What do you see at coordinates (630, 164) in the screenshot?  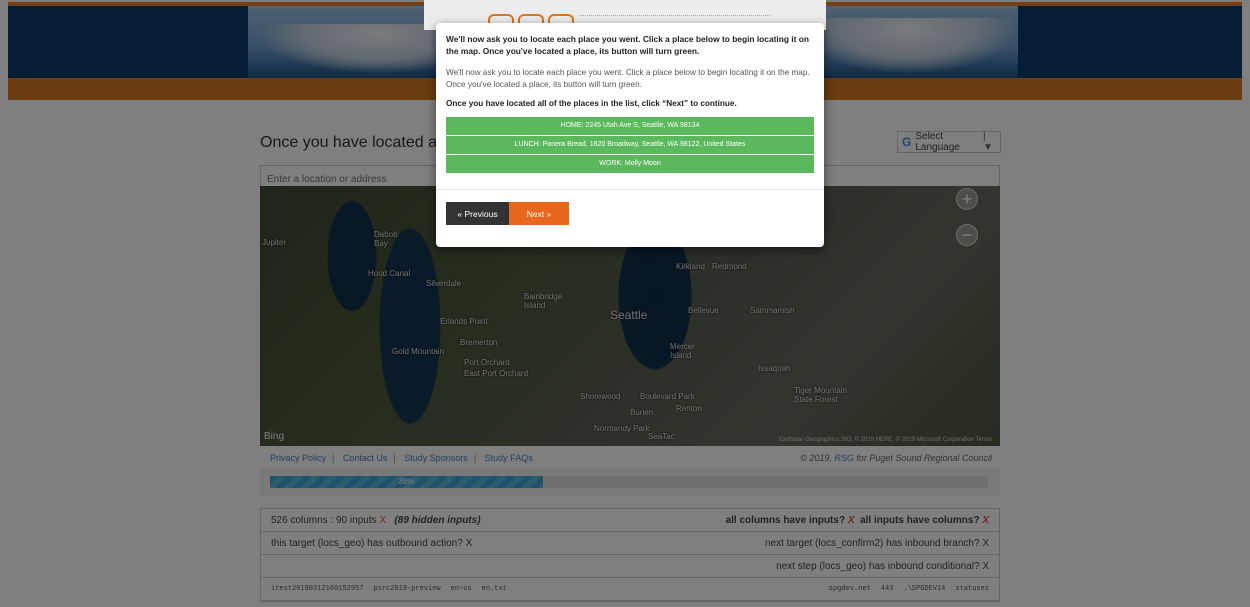 I see `place-button-work: WORK: Molly Moon` at bounding box center [630, 164].